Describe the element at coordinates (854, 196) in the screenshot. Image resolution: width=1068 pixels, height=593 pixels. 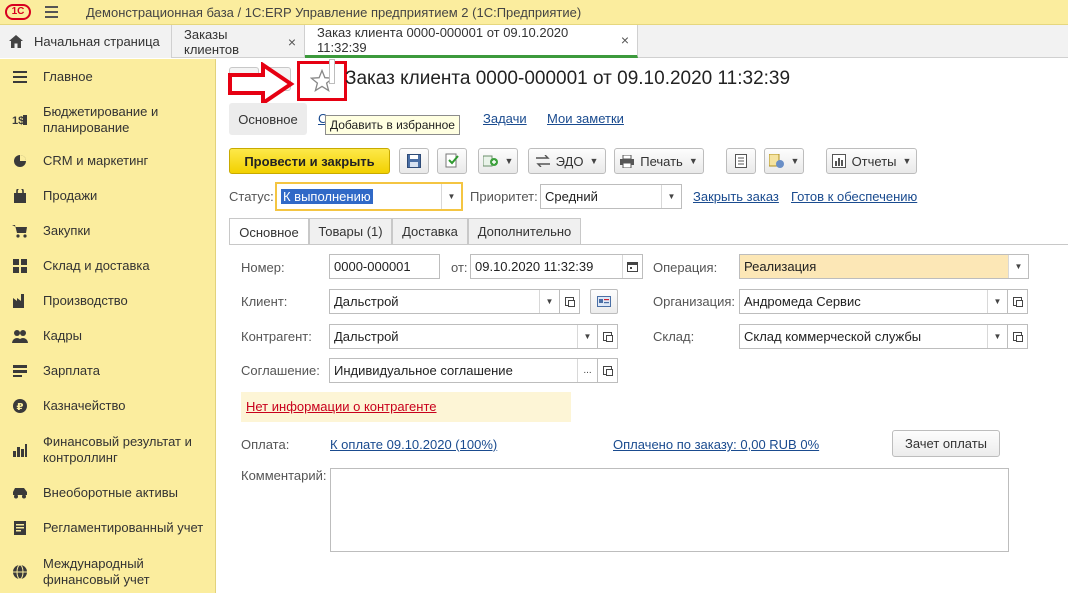
I see `ready-supply-link: Готов к обеспечению` at that location.